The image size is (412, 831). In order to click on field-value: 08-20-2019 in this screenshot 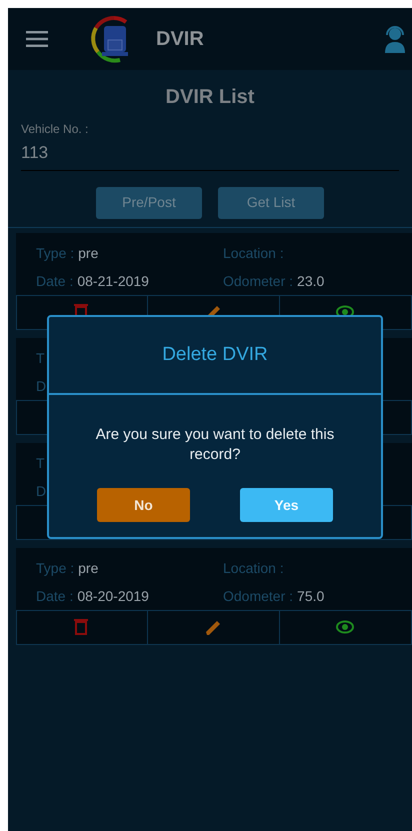, I will do `click(113, 596)`.